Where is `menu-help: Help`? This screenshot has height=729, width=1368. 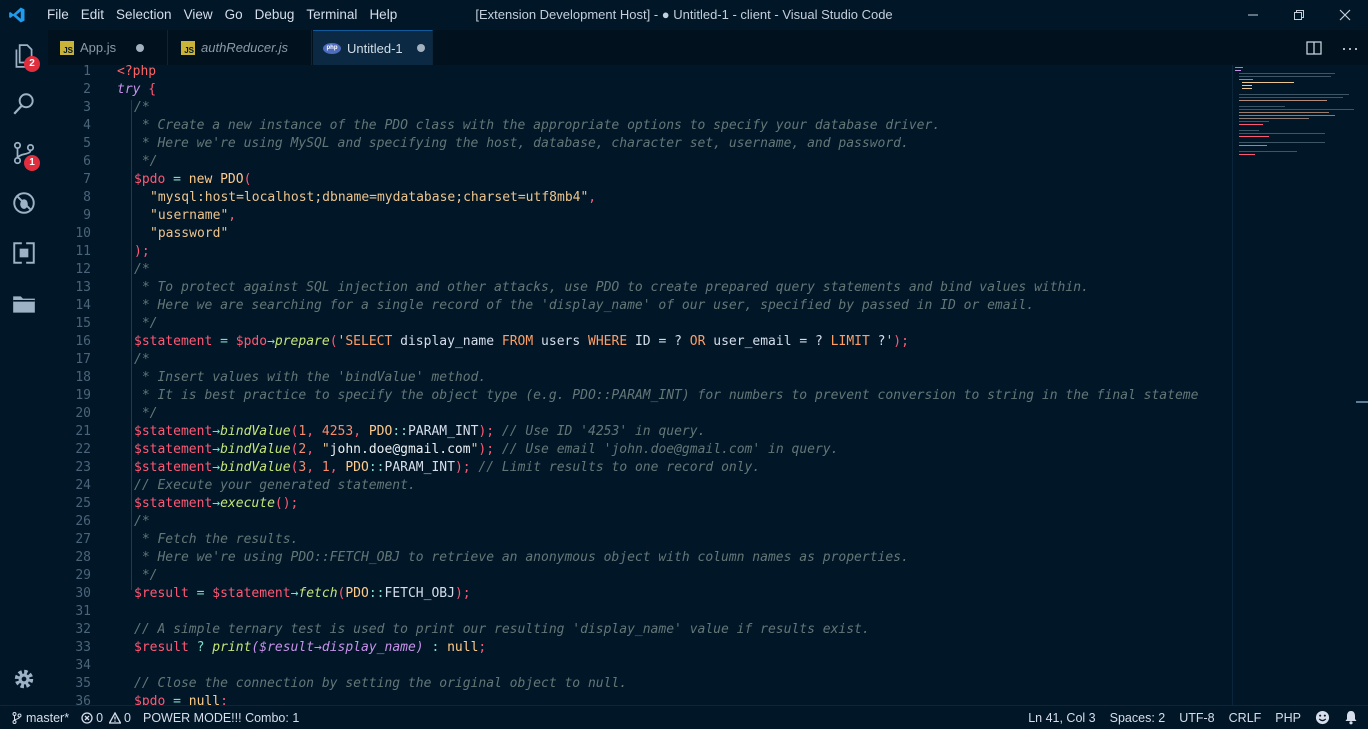 menu-help: Help is located at coordinates (383, 15).